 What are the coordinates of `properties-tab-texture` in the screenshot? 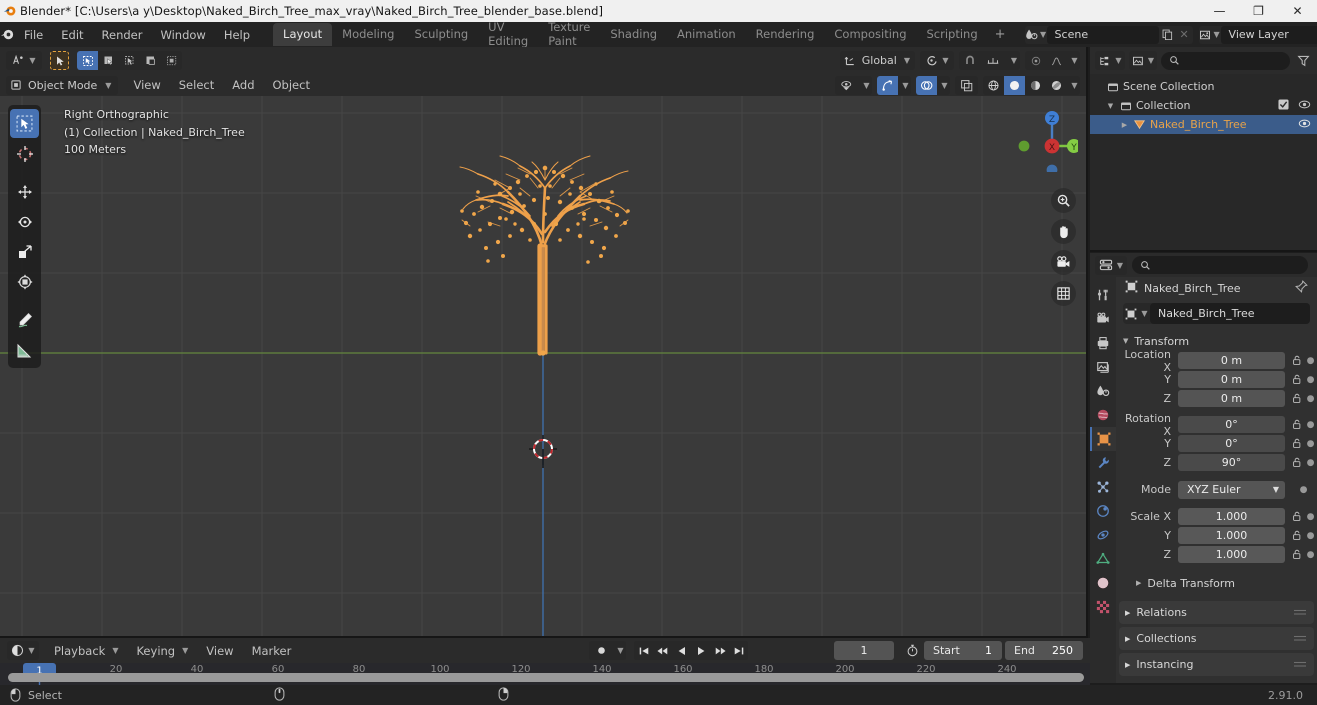 It's located at (1103, 607).